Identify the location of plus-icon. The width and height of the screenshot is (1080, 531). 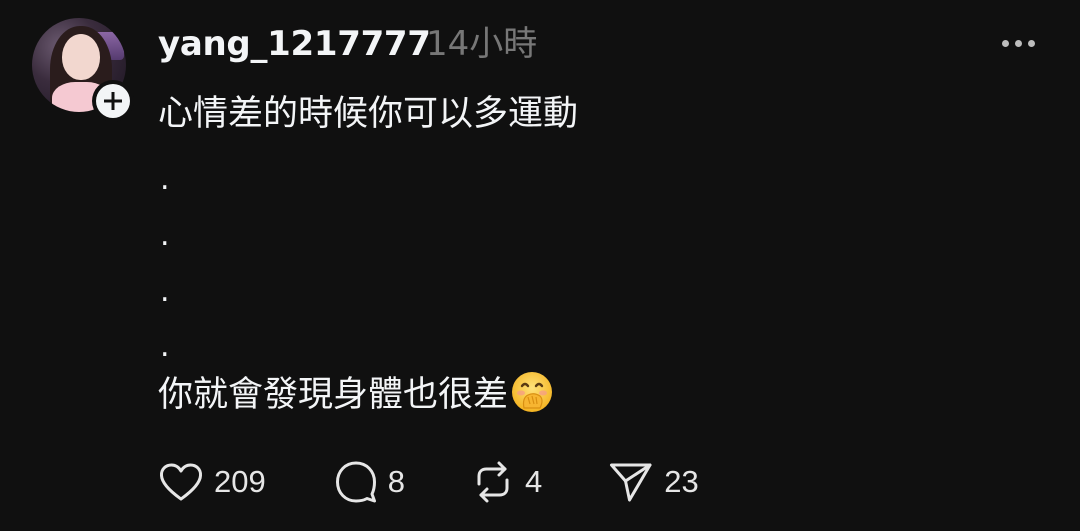
(113, 101).